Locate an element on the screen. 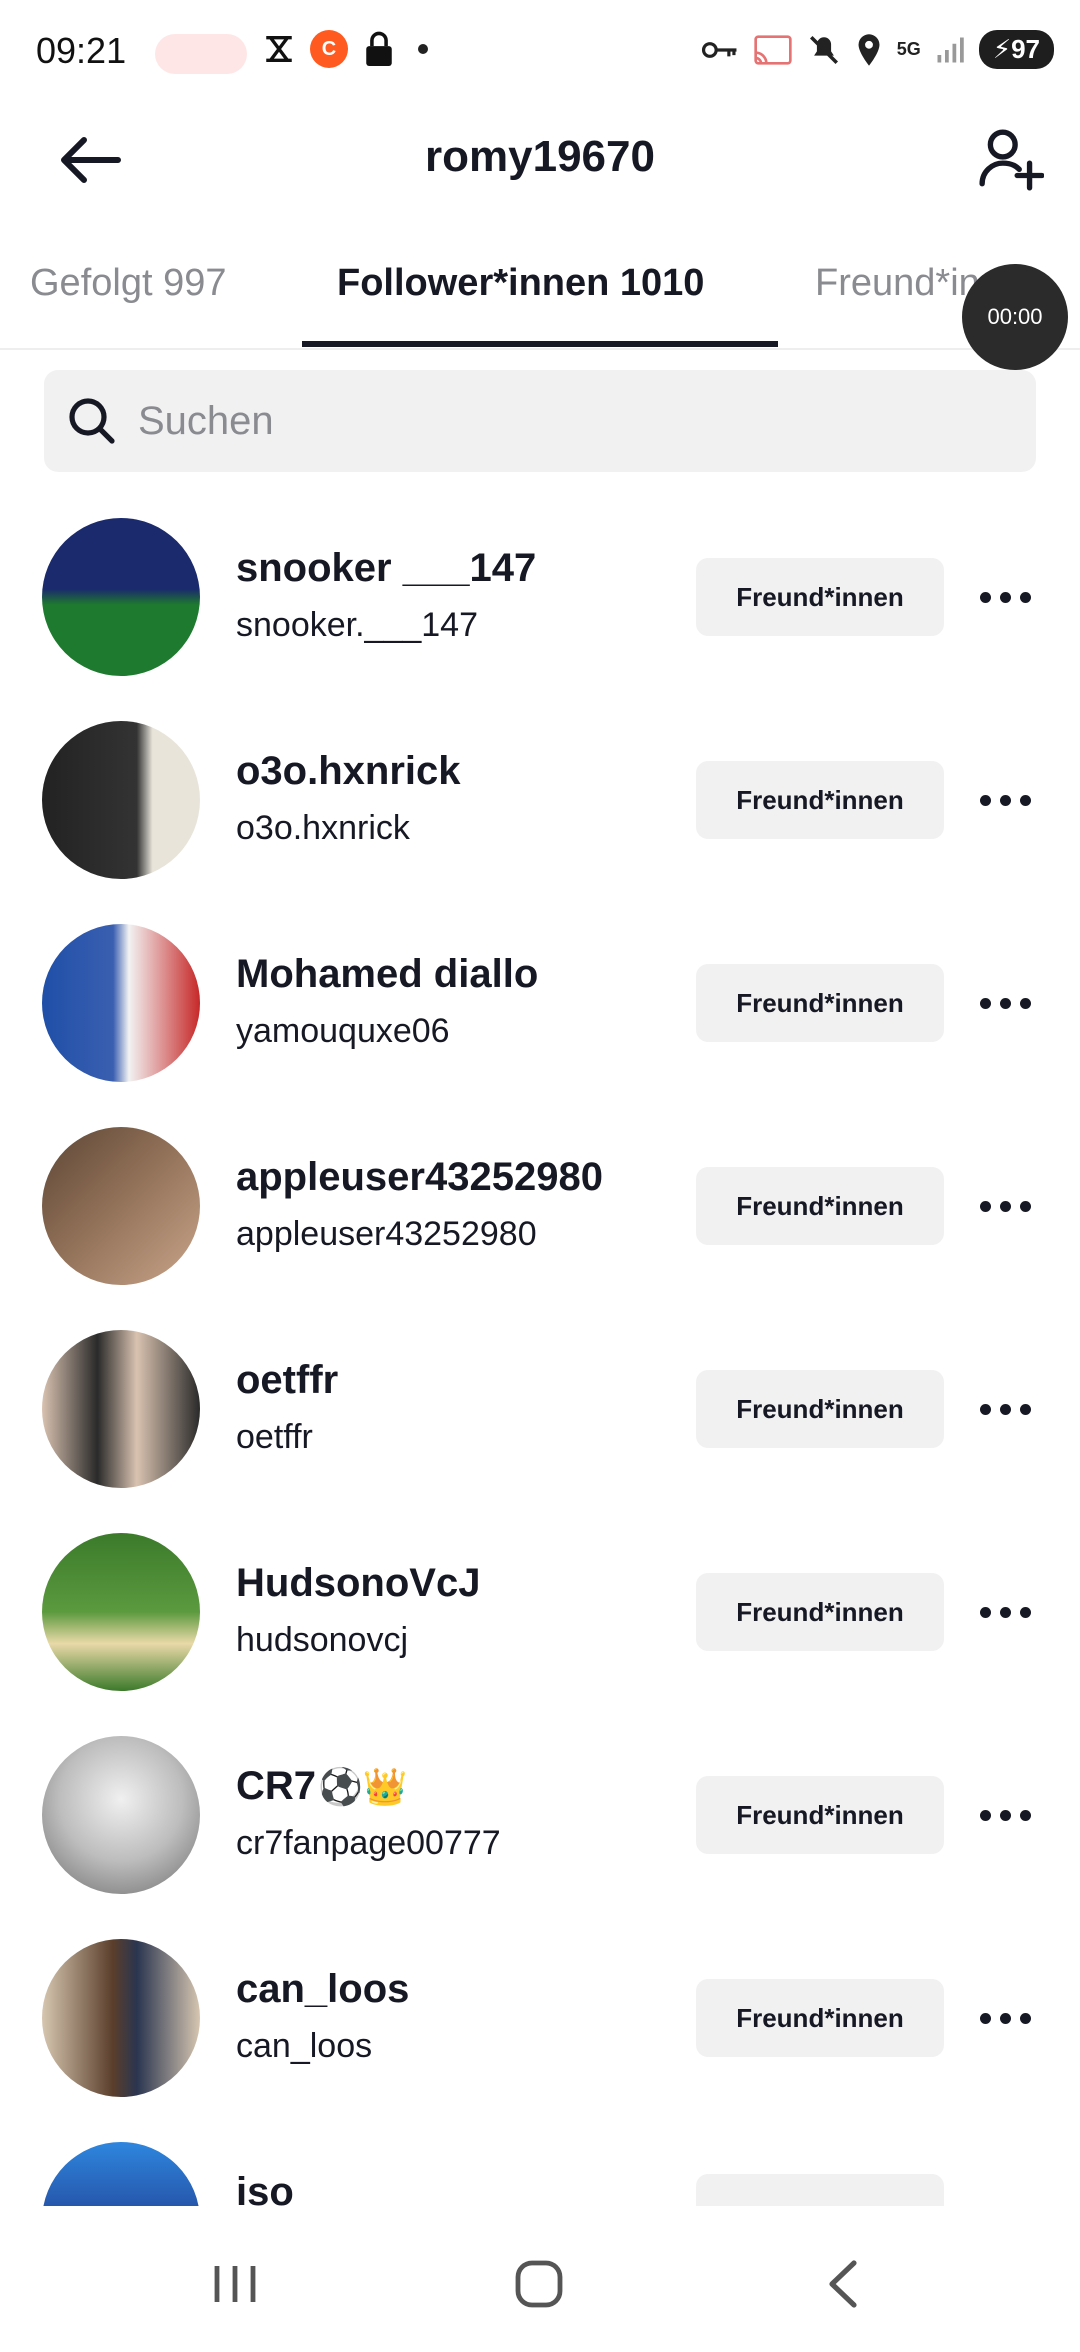  status-left-icons: C is located at coordinates (345, 49).